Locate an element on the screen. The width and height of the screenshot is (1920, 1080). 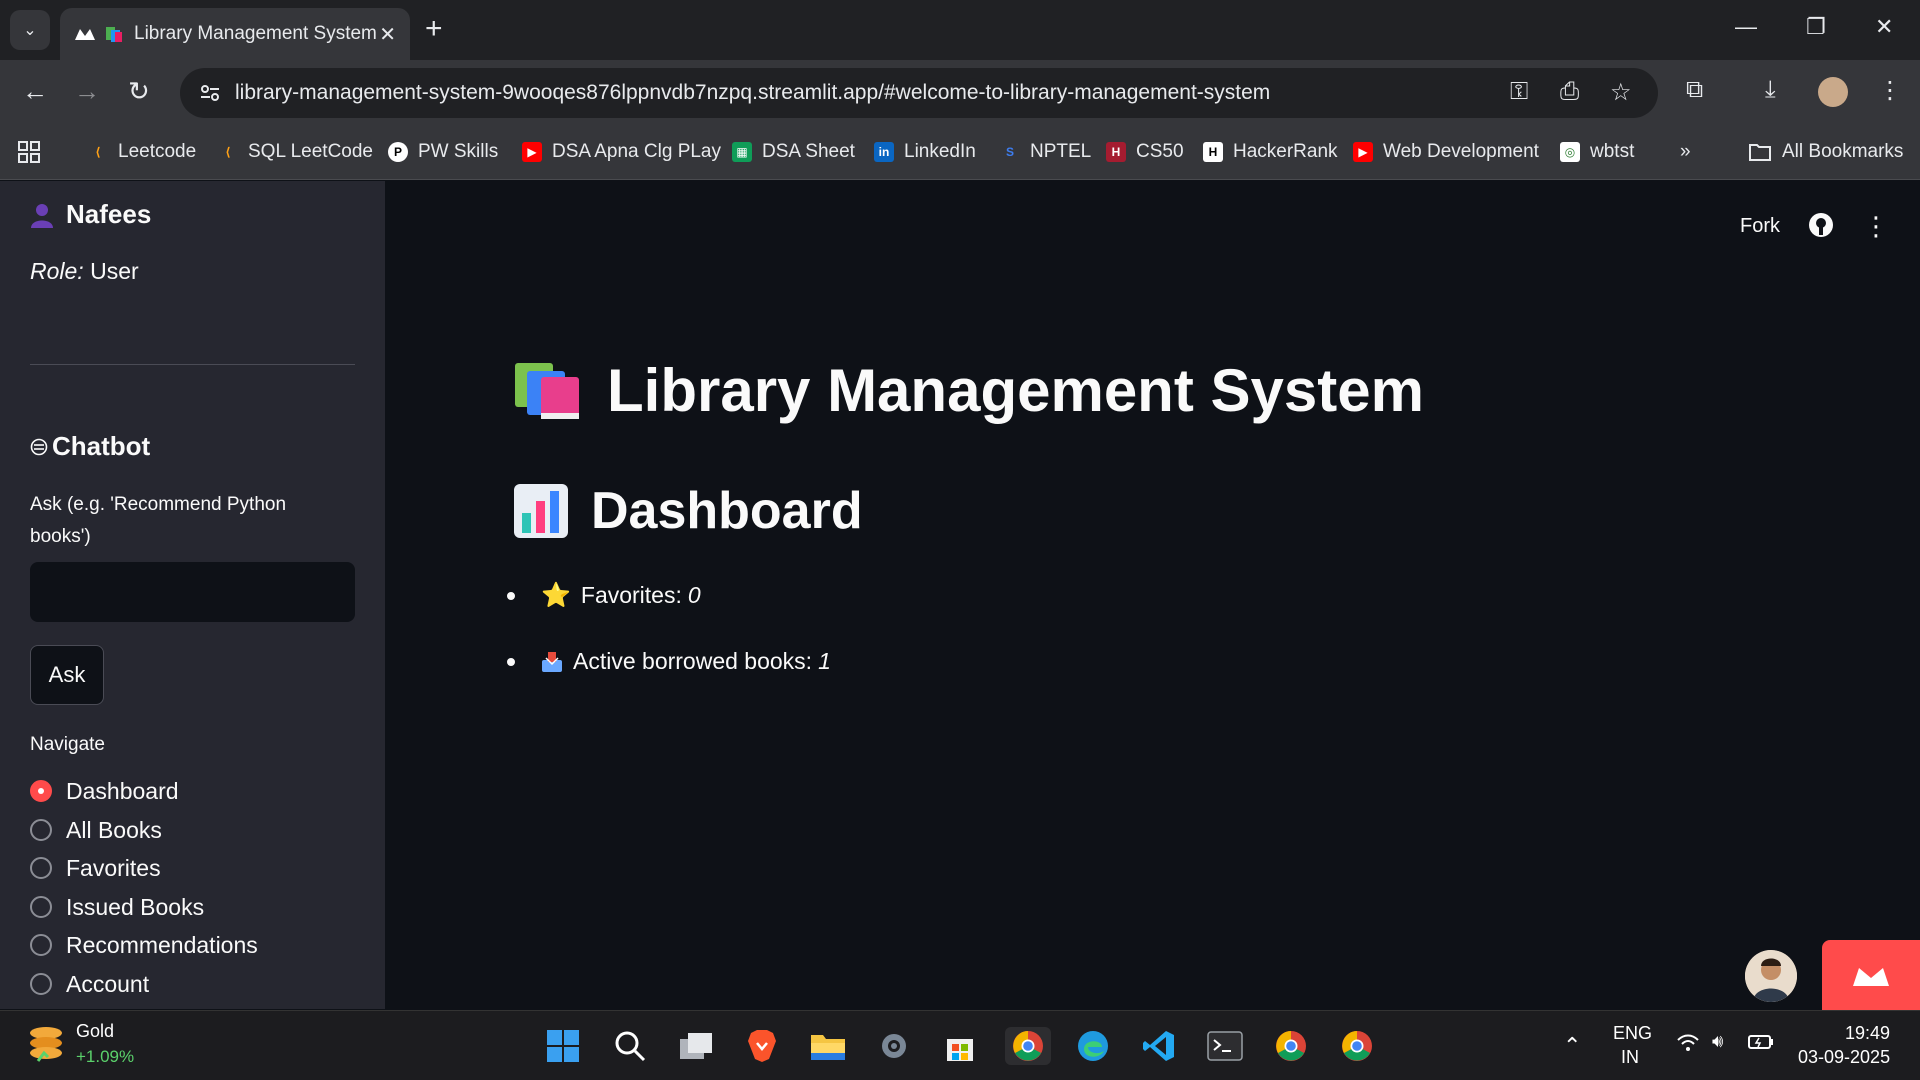
vscode-icon is located at coordinates (1159, 1046).